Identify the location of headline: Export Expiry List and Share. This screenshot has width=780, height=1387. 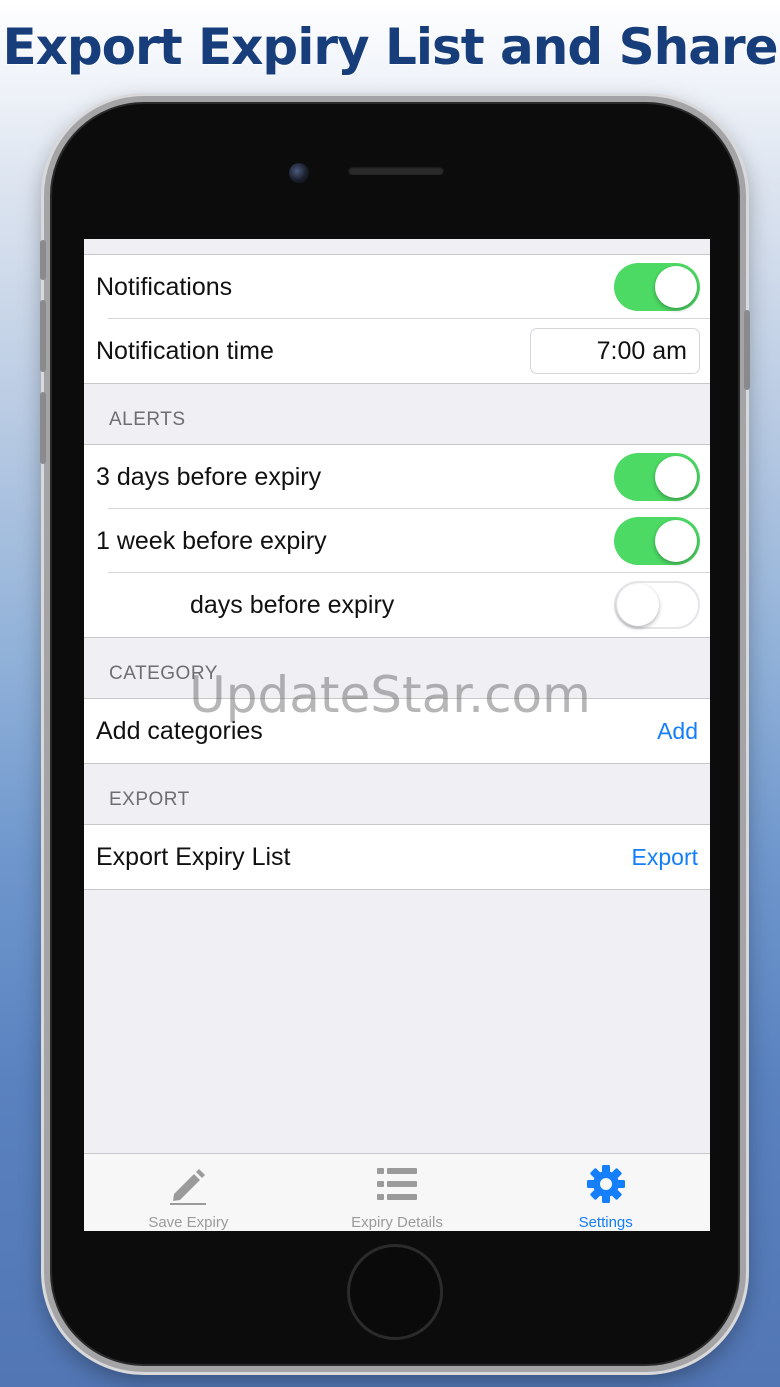
(390, 47).